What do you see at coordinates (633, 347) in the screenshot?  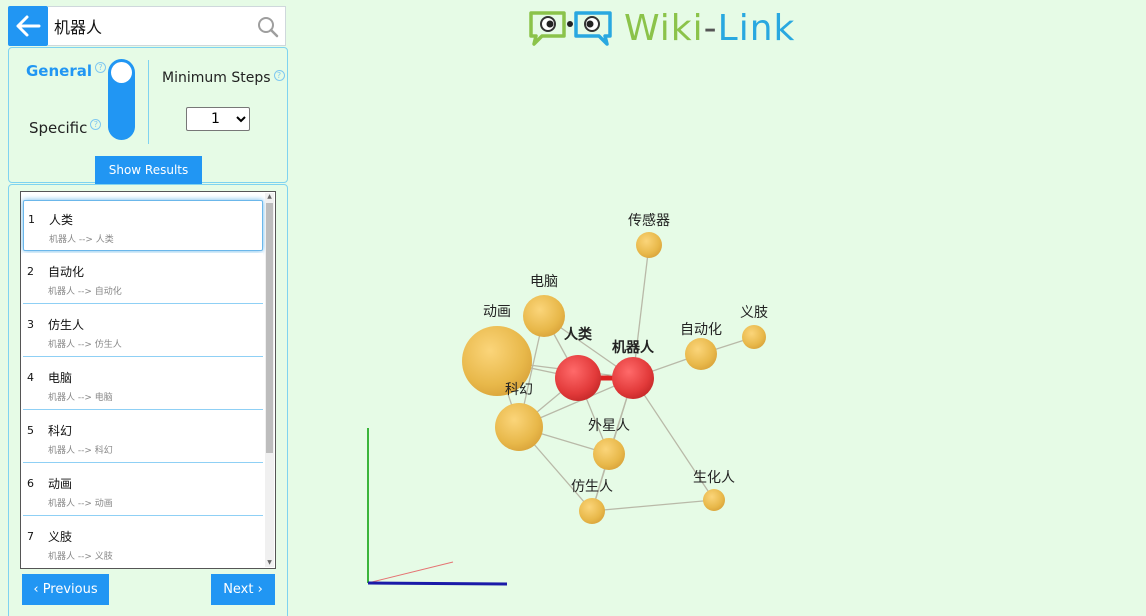 I see `graph-node-label: 机器人` at bounding box center [633, 347].